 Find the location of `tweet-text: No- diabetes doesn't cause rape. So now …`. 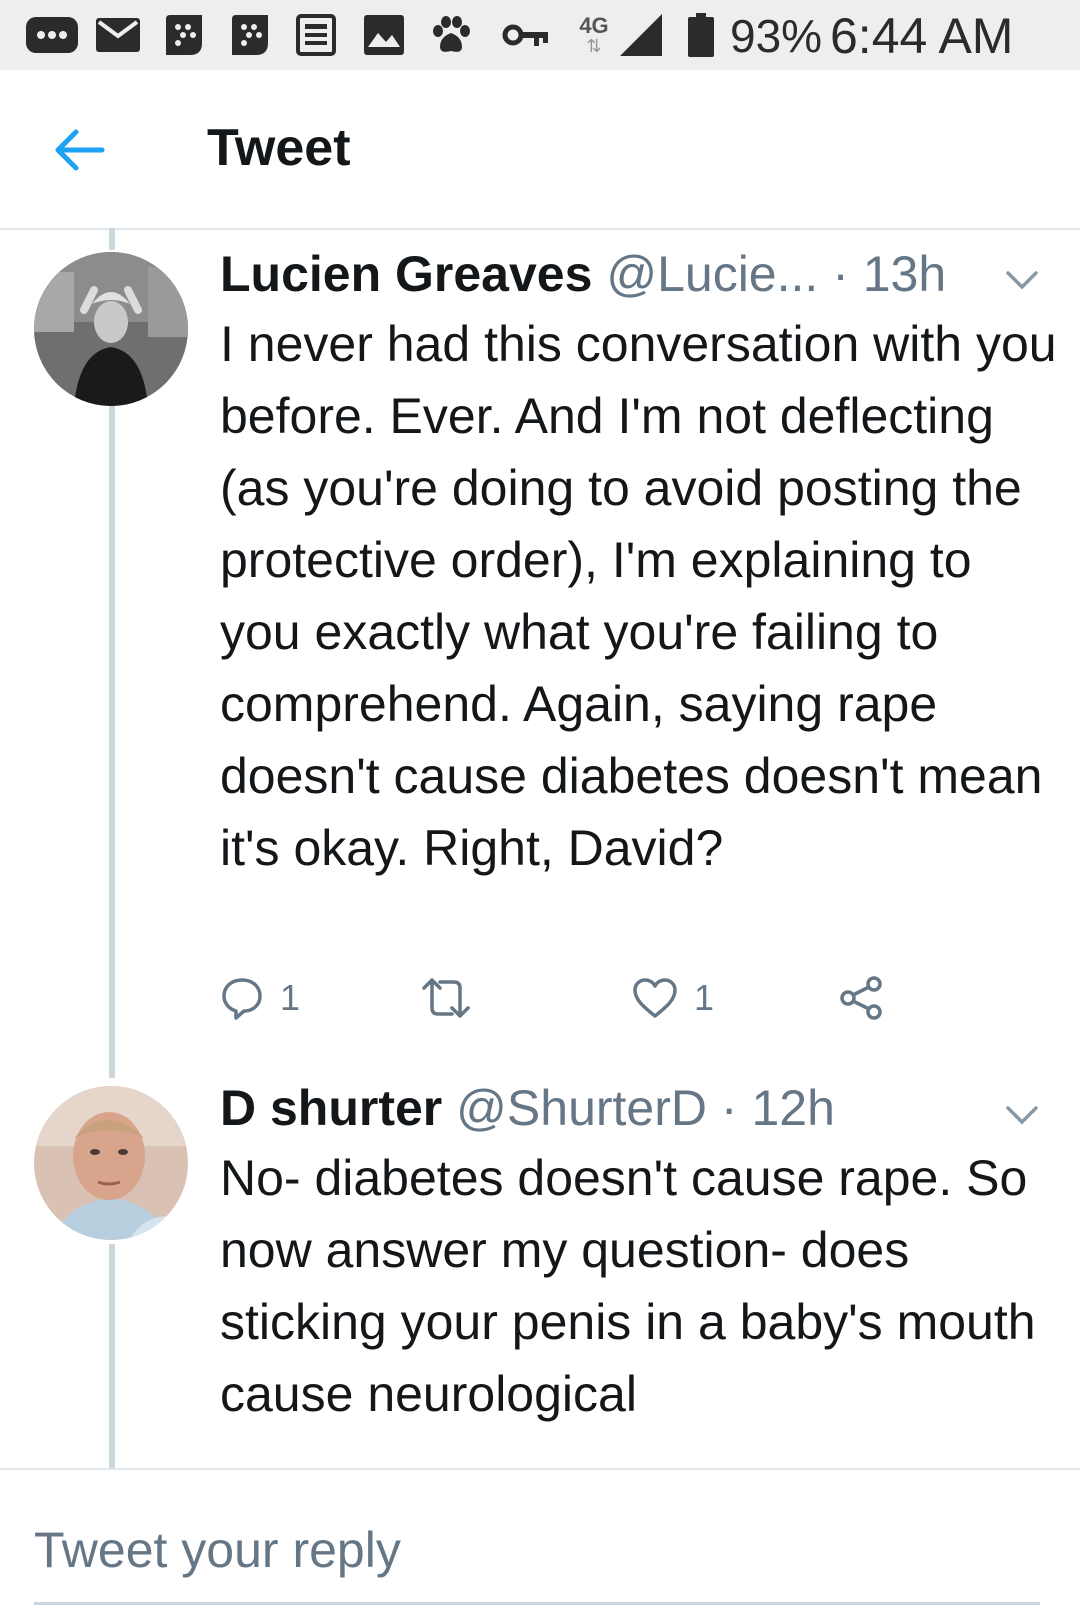

tweet-text: No- diabetes doesn't cause rape. So now … is located at coordinates (628, 1286).